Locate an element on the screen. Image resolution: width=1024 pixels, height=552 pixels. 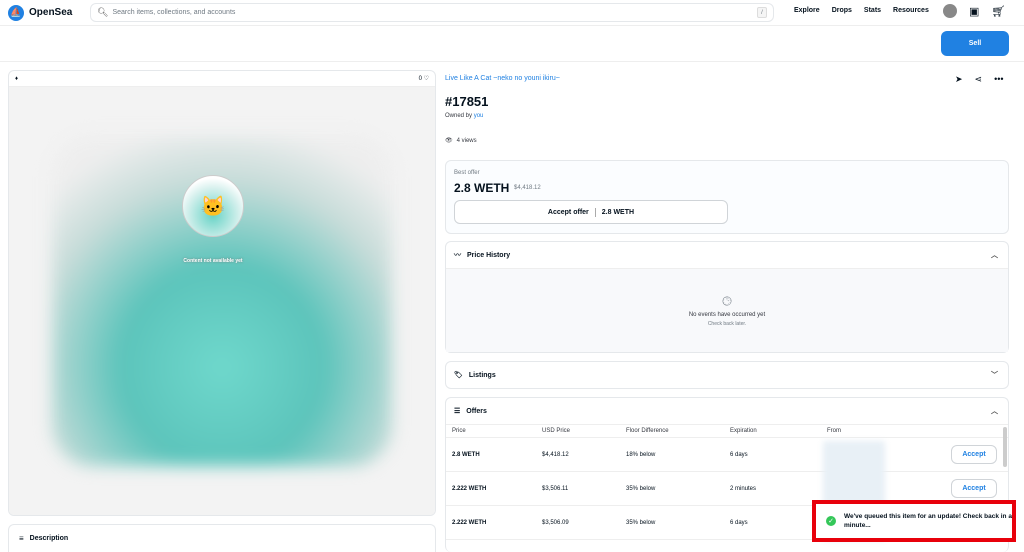
tag-icon: 🏷︎ is located at coordinates (458, 375).